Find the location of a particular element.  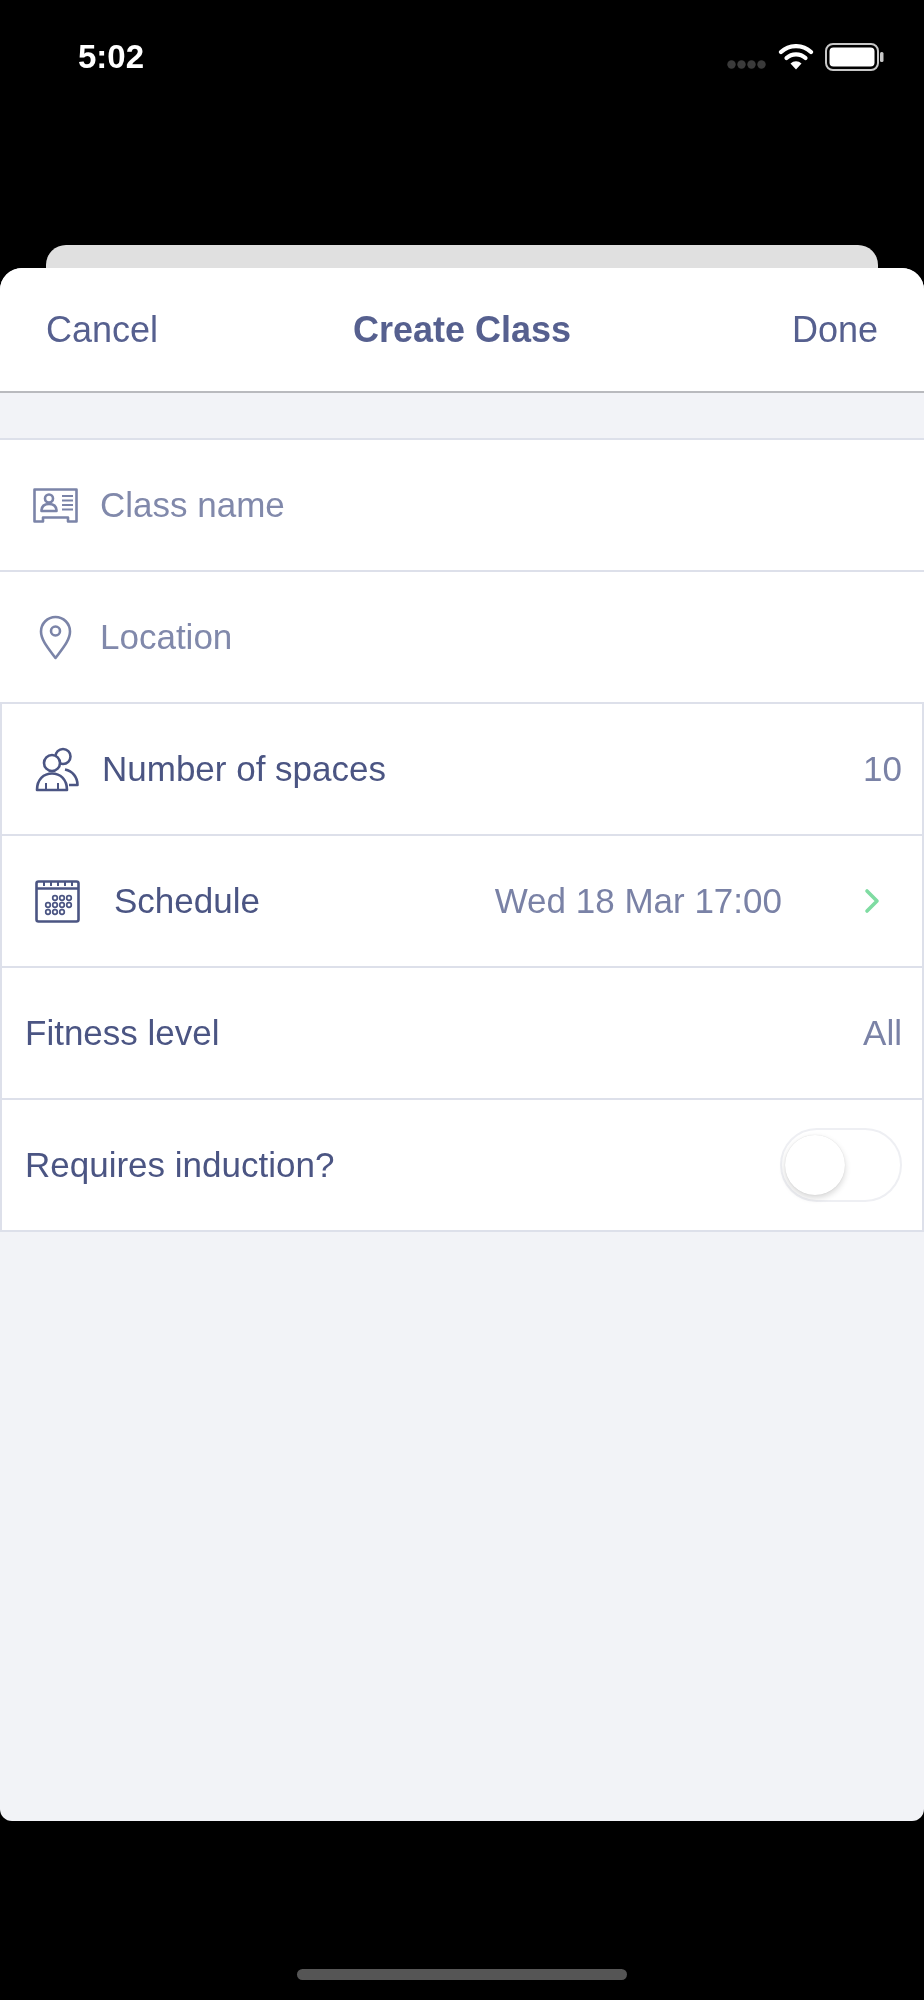

setting-label: Schedule is located at coordinates (187, 901).